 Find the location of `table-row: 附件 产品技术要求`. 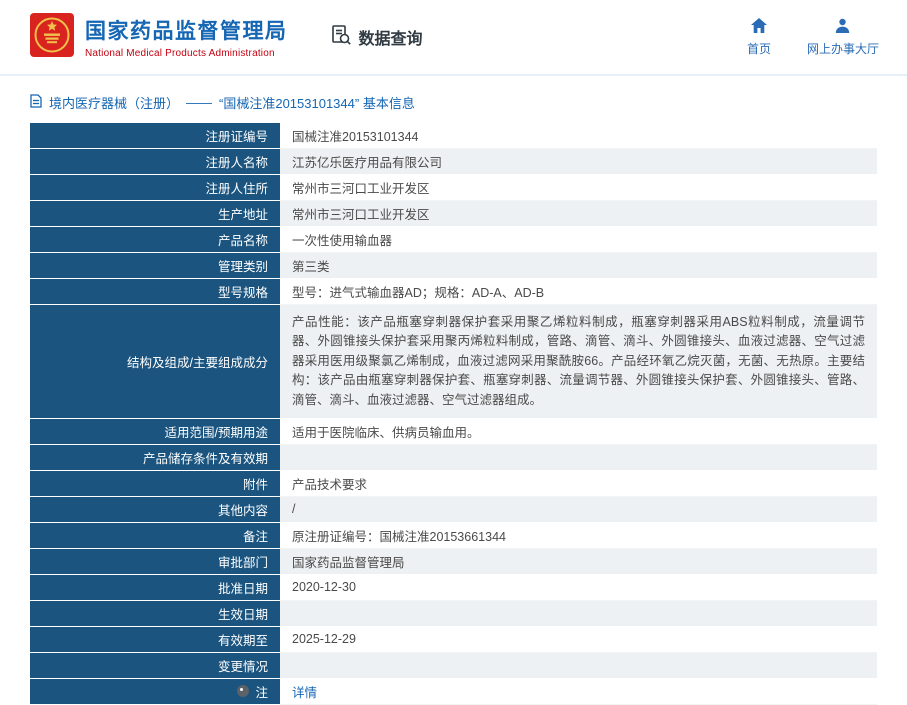

table-row: 附件 产品技术要求 is located at coordinates (453, 483).